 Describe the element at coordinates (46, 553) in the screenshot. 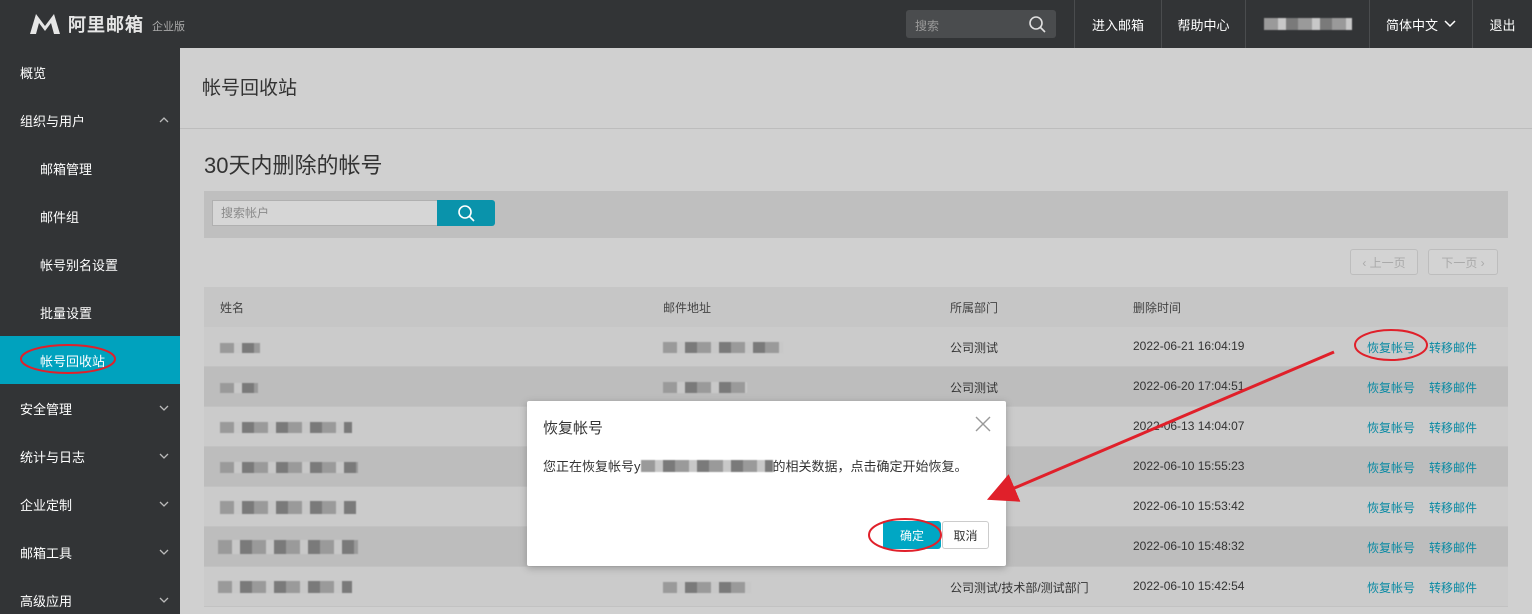

I see `sidebar-item-label: 邮箱工具` at that location.